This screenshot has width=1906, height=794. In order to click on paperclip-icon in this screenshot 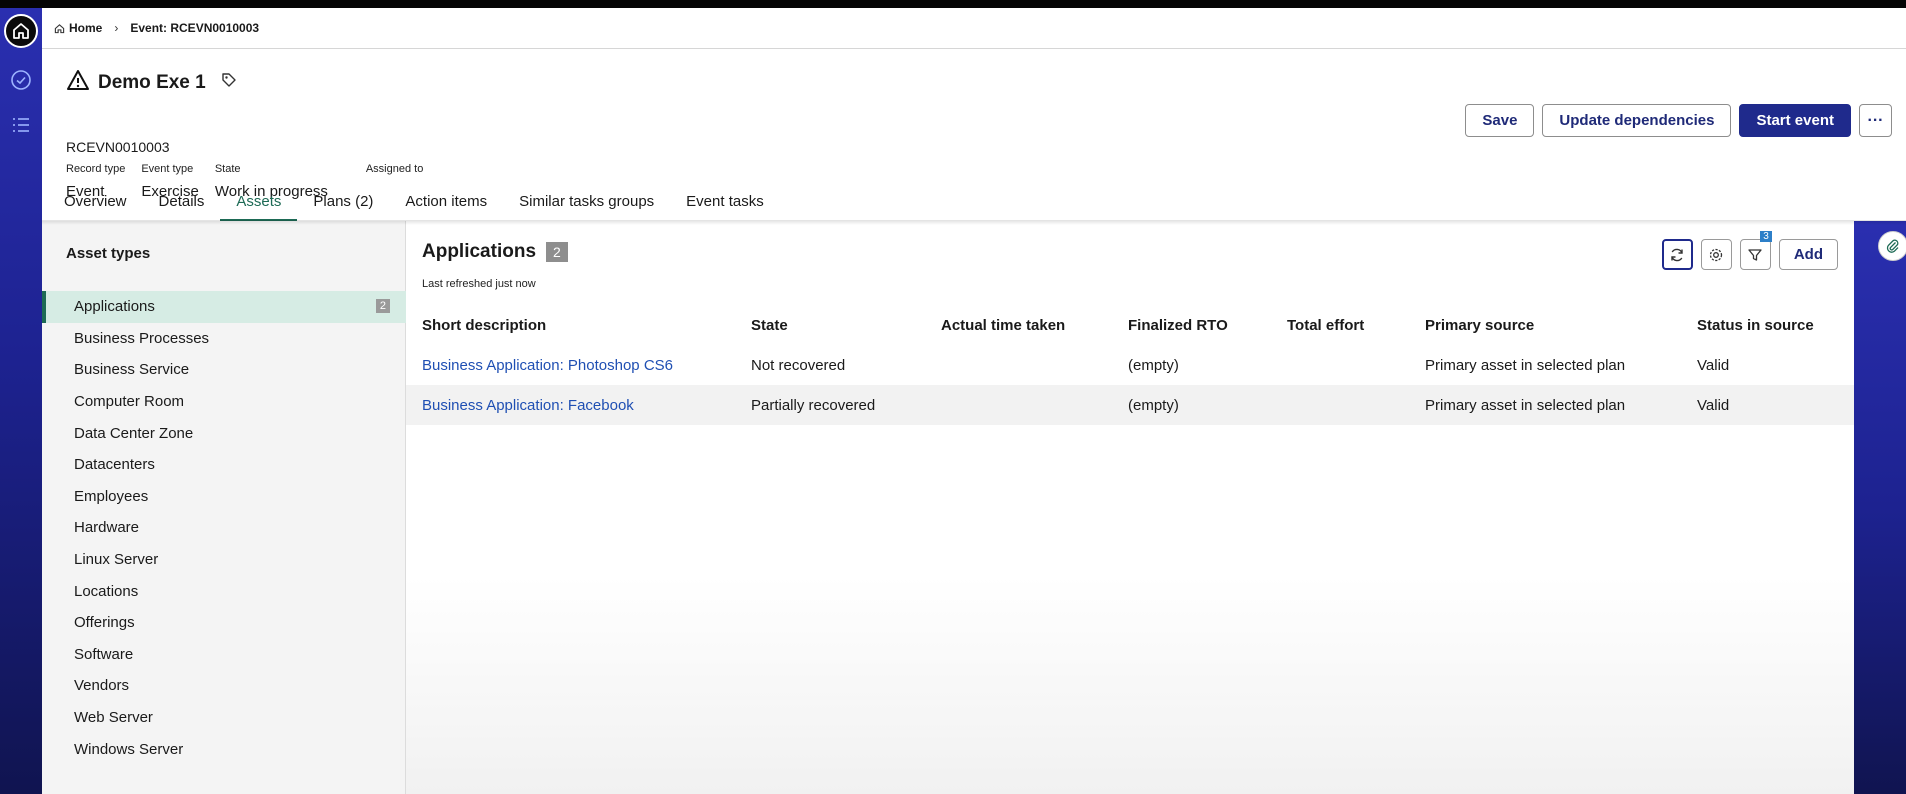, I will do `click(1892, 246)`.